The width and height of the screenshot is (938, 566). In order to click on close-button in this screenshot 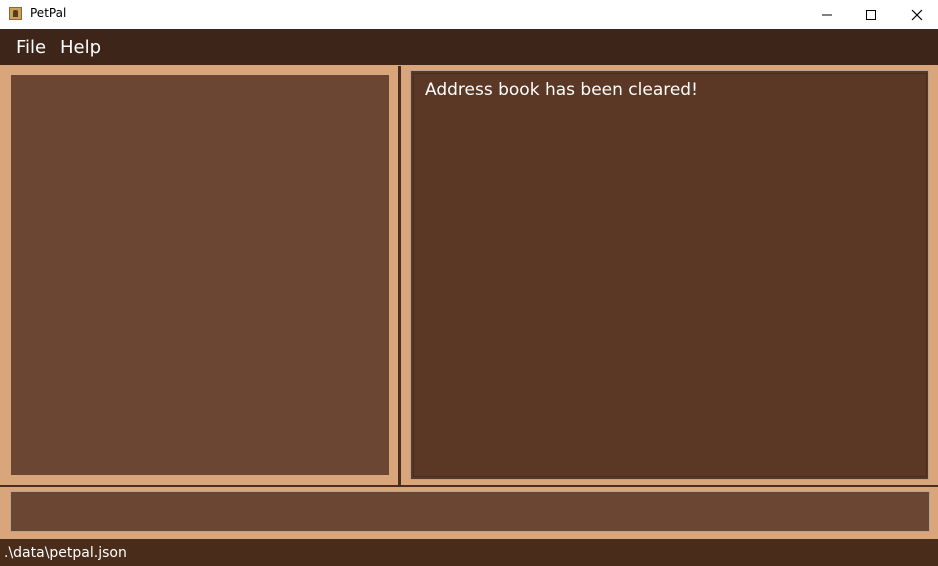, I will do `click(916, 14)`.